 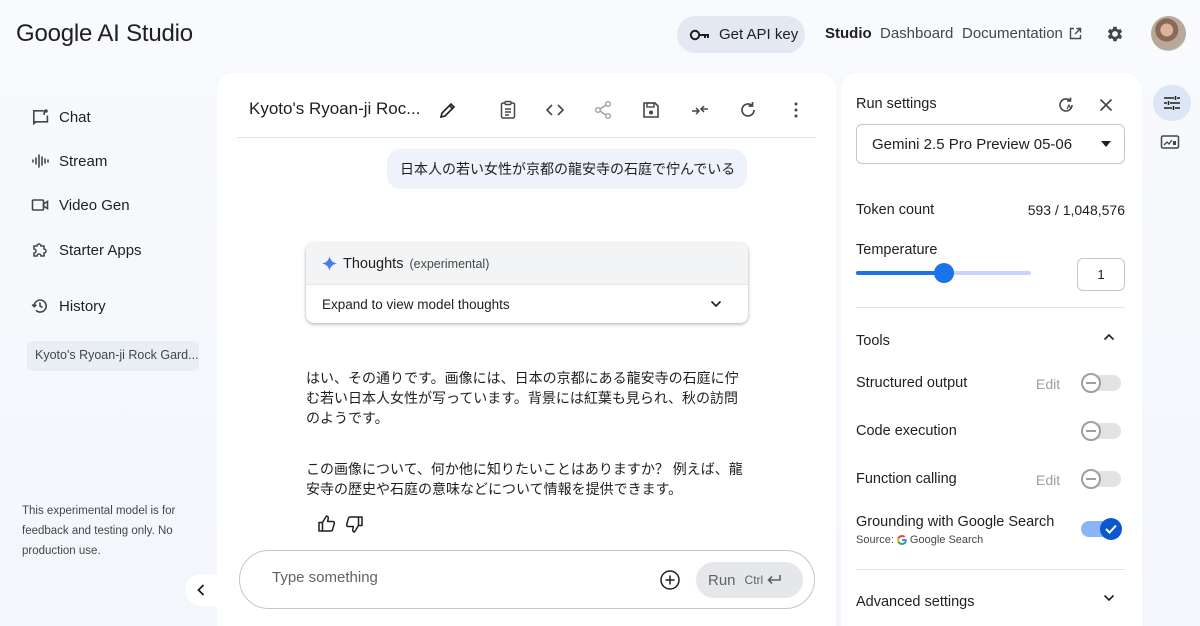 What do you see at coordinates (1076, 210) in the screenshot?
I see `token-count-value: 593 / 1,048,576` at bounding box center [1076, 210].